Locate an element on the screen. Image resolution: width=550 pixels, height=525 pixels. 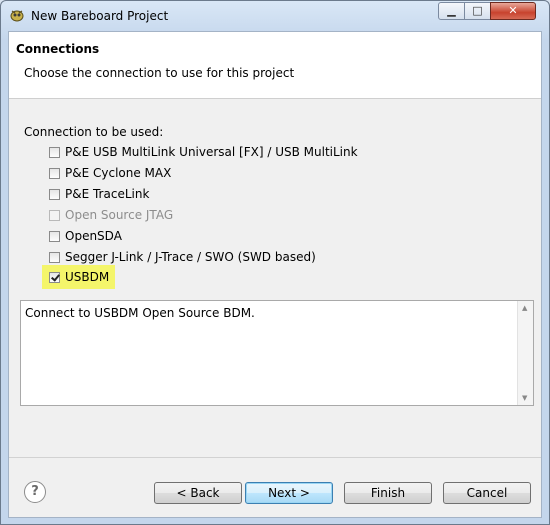
option-label: P&E TraceLink is located at coordinates (107, 194).